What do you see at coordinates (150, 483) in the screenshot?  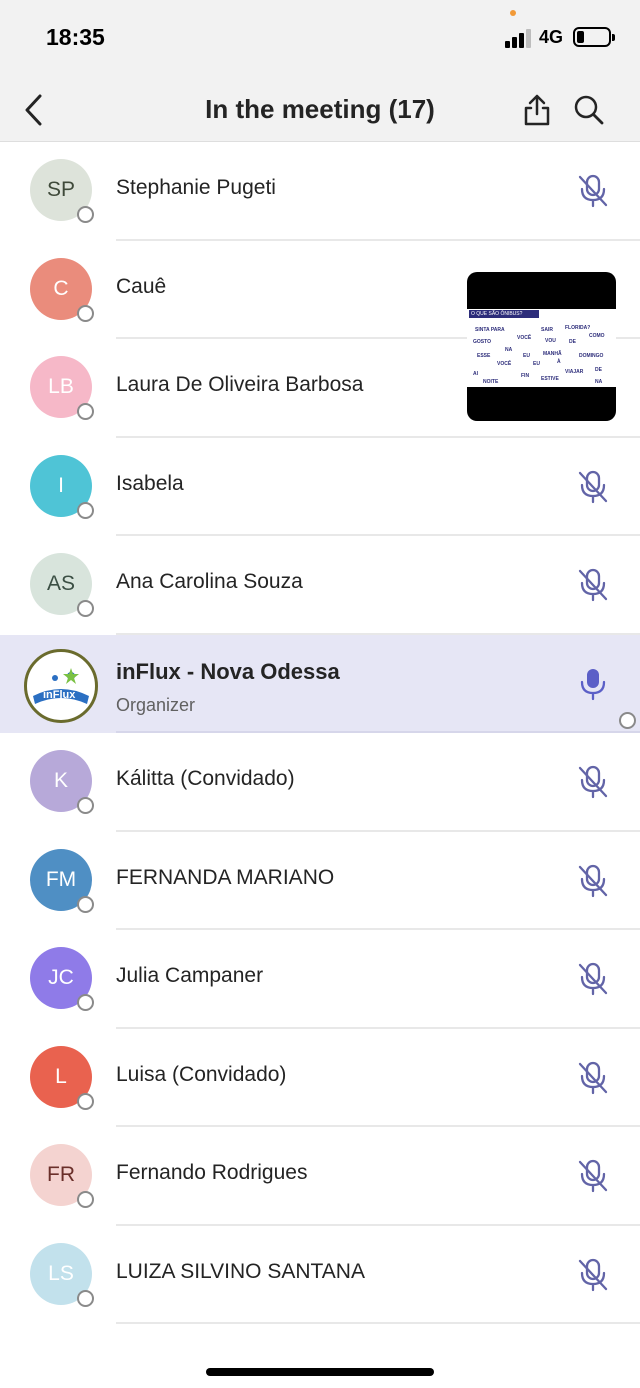 I see `participant-name: Isabela` at bounding box center [150, 483].